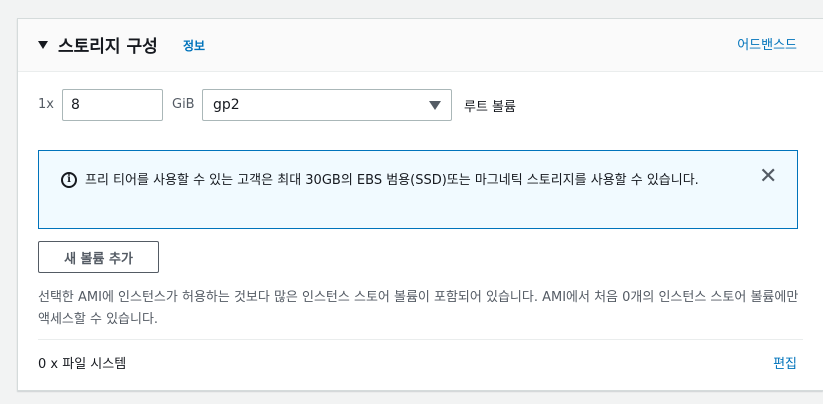 The width and height of the screenshot is (823, 404). What do you see at coordinates (767, 43) in the screenshot?
I see `advanced-link: 어드밴스드` at bounding box center [767, 43].